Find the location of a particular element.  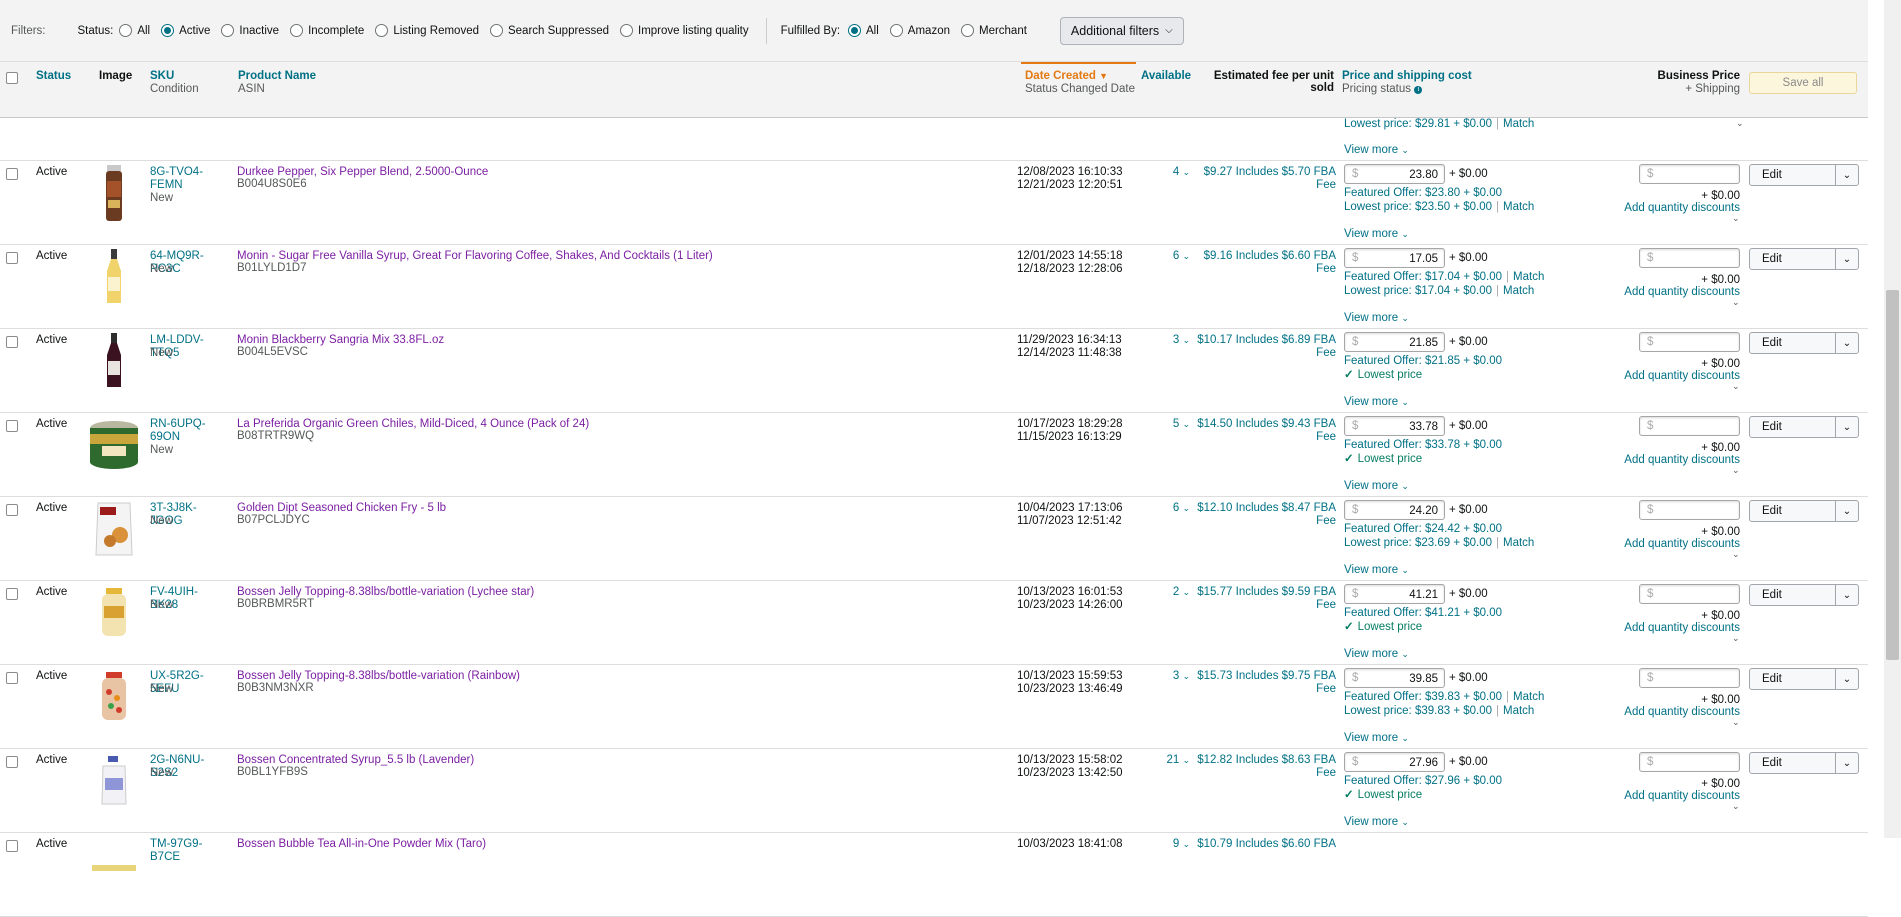

header-product-name: Product Name is located at coordinates (277, 76).